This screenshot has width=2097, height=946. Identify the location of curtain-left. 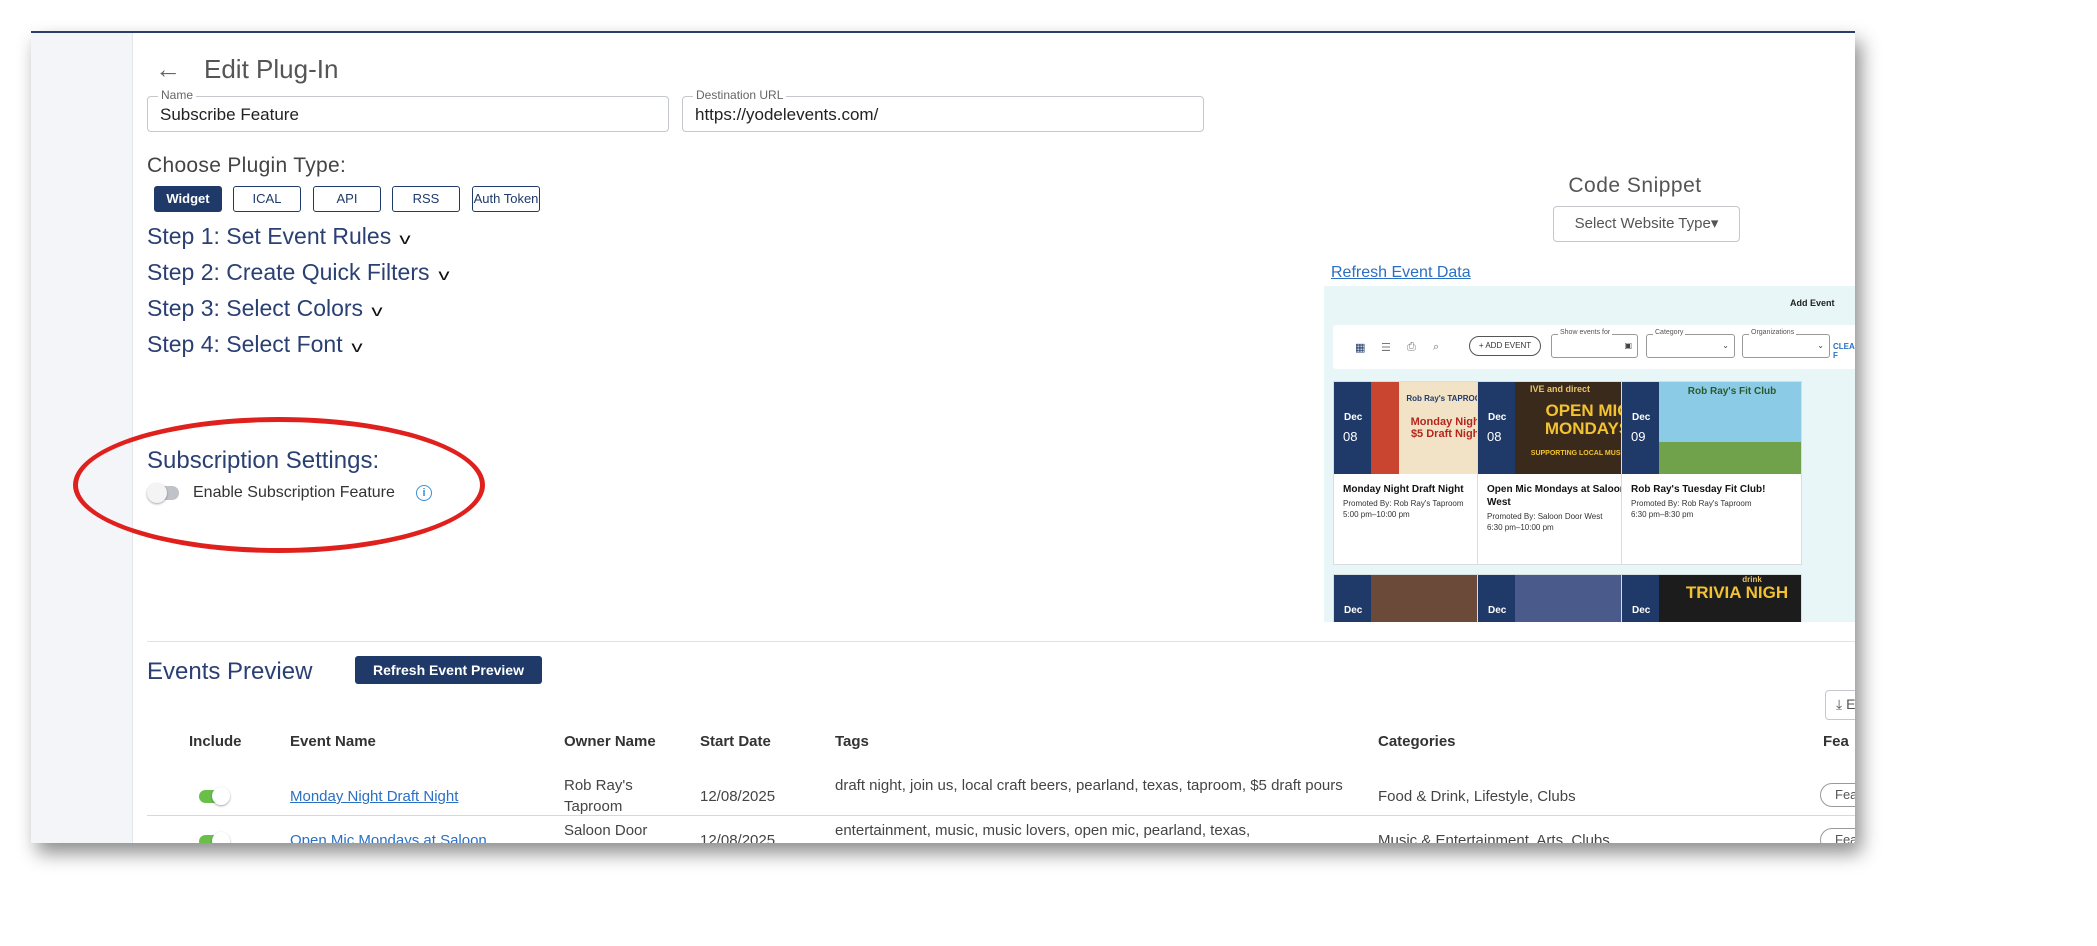
(1385, 428).